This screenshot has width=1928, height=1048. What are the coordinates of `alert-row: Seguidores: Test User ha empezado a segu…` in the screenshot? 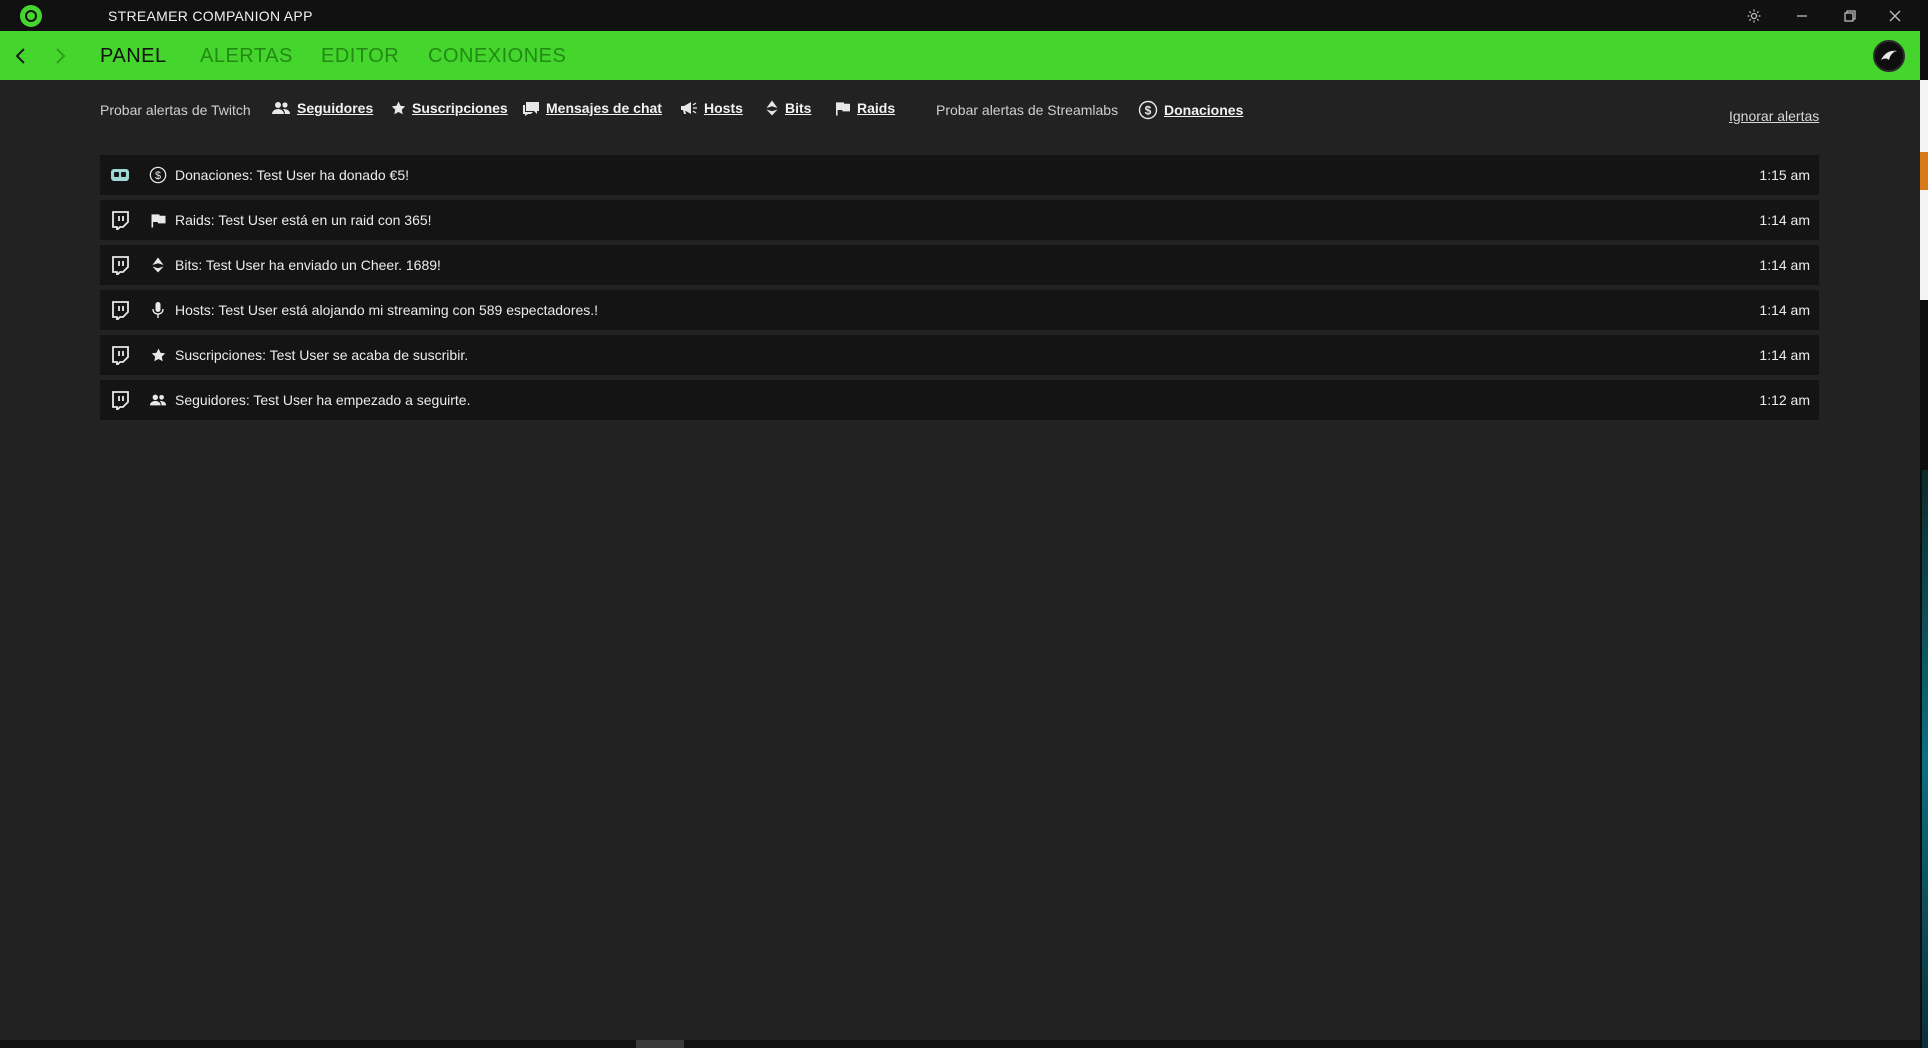 It's located at (959, 400).